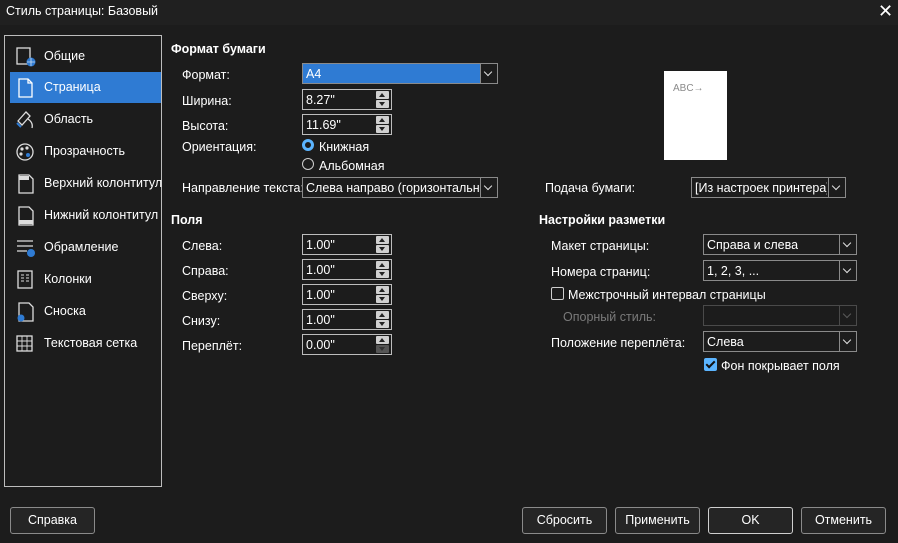 The height and width of the screenshot is (543, 898). Describe the element at coordinates (320, 100) in the screenshot. I see `width-value: 8.27"` at that location.